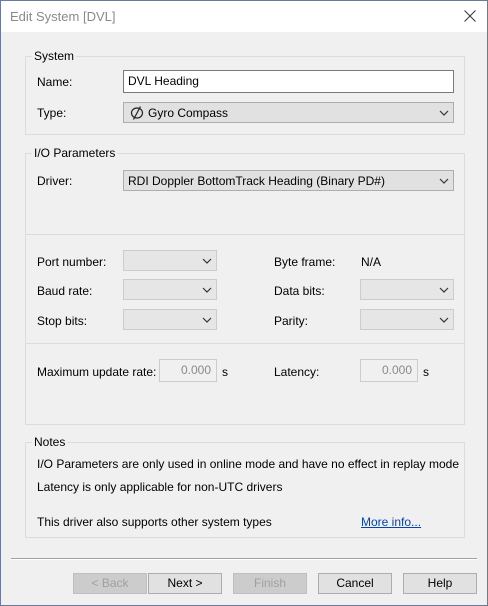 Image resolution: width=488 pixels, height=606 pixels. Describe the element at coordinates (97, 372) in the screenshot. I see `max-update-rate-label: Maximum update rate:` at that location.